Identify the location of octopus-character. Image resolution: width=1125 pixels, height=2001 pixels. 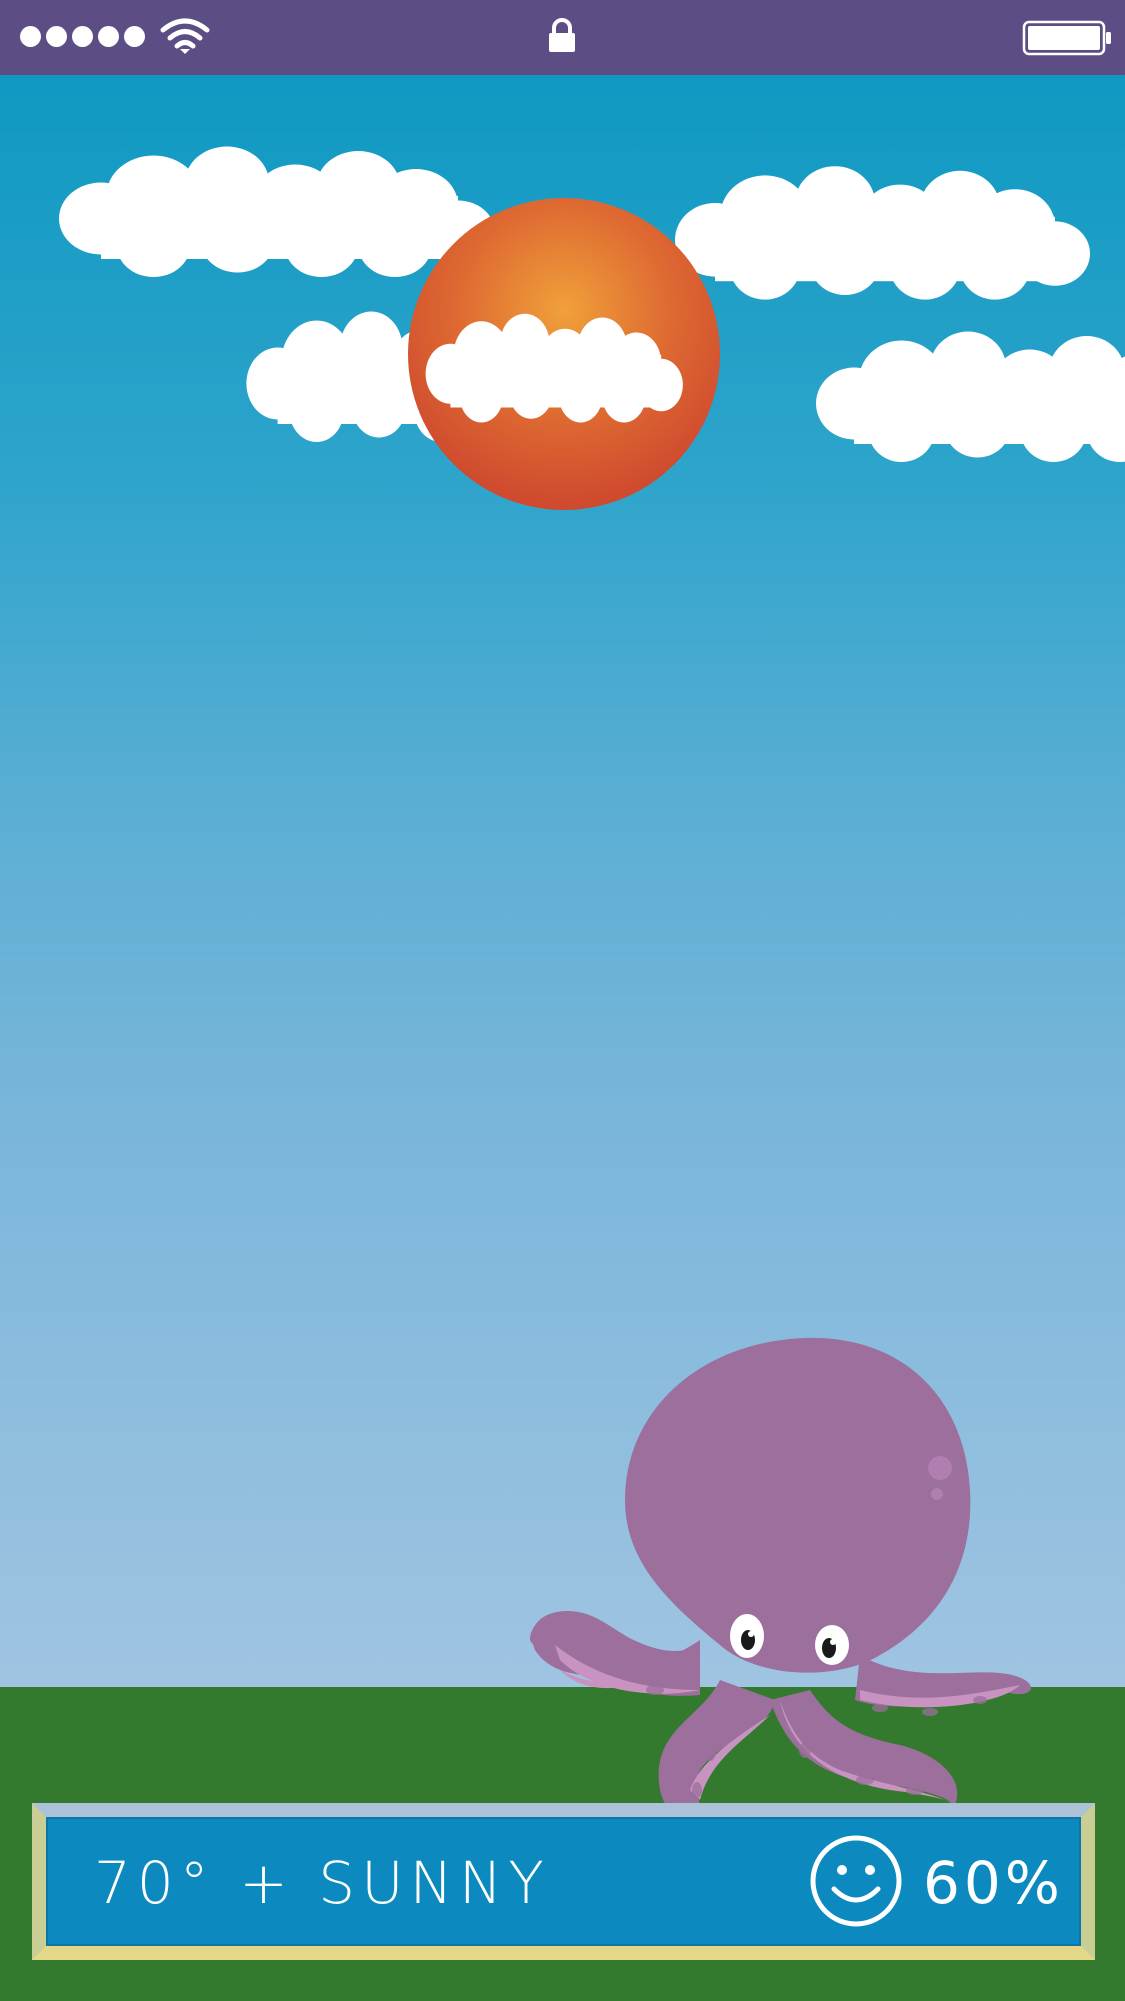
(780, 1583).